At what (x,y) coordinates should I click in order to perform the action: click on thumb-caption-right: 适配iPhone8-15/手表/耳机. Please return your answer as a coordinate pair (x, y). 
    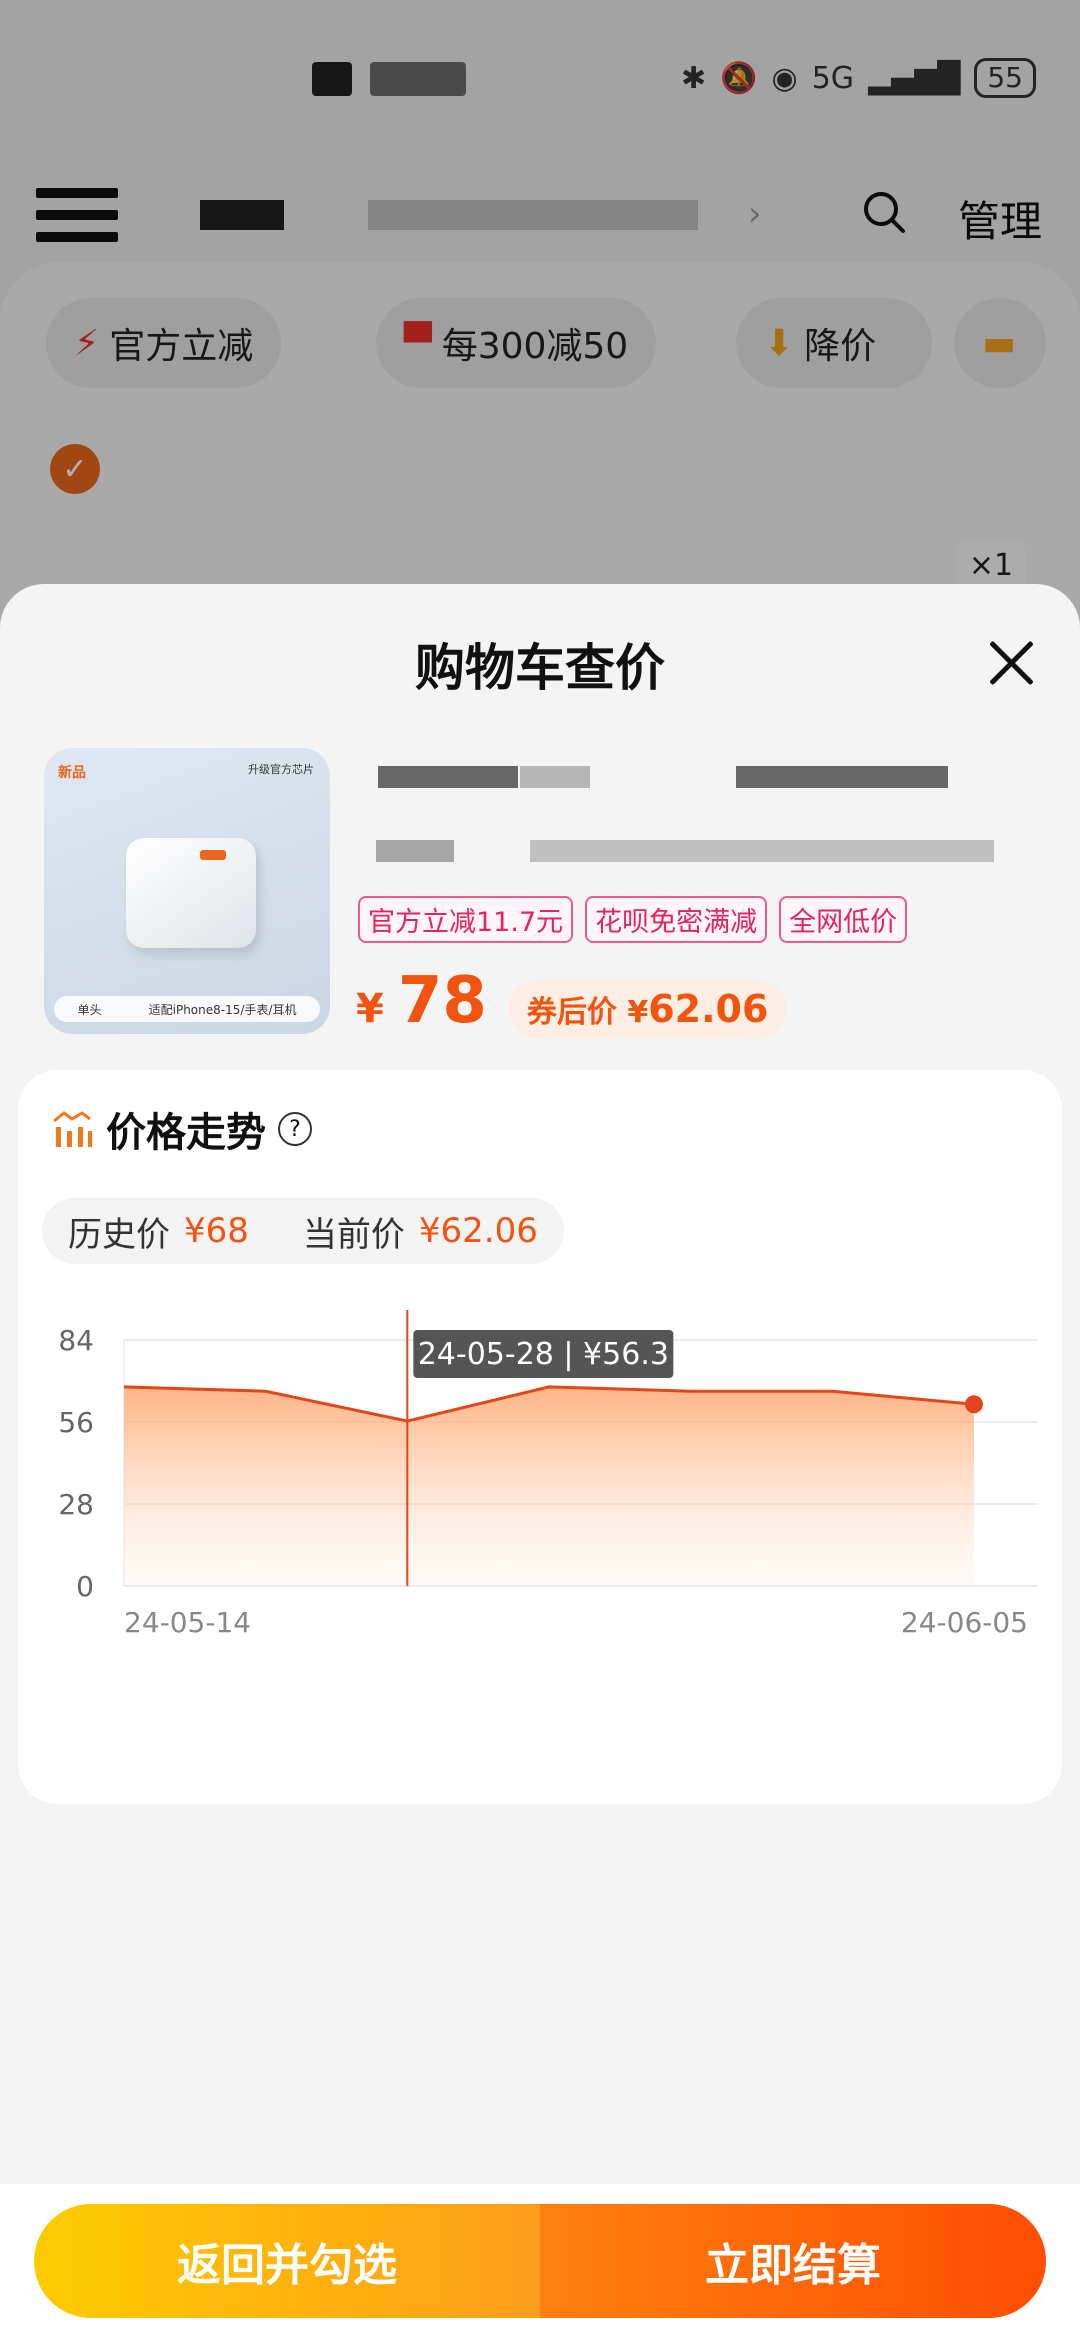
    Looking at the image, I should click on (222, 1009).